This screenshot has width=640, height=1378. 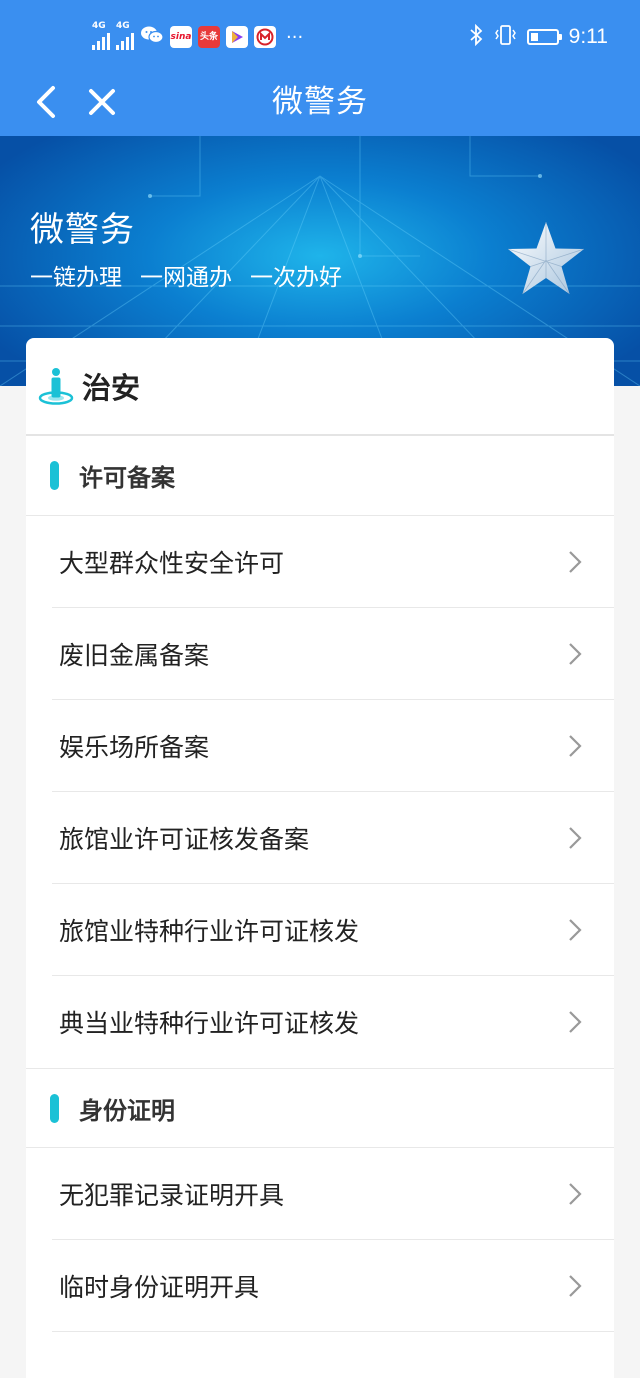 I want to click on section-header: 许可备案, so click(x=320, y=476).